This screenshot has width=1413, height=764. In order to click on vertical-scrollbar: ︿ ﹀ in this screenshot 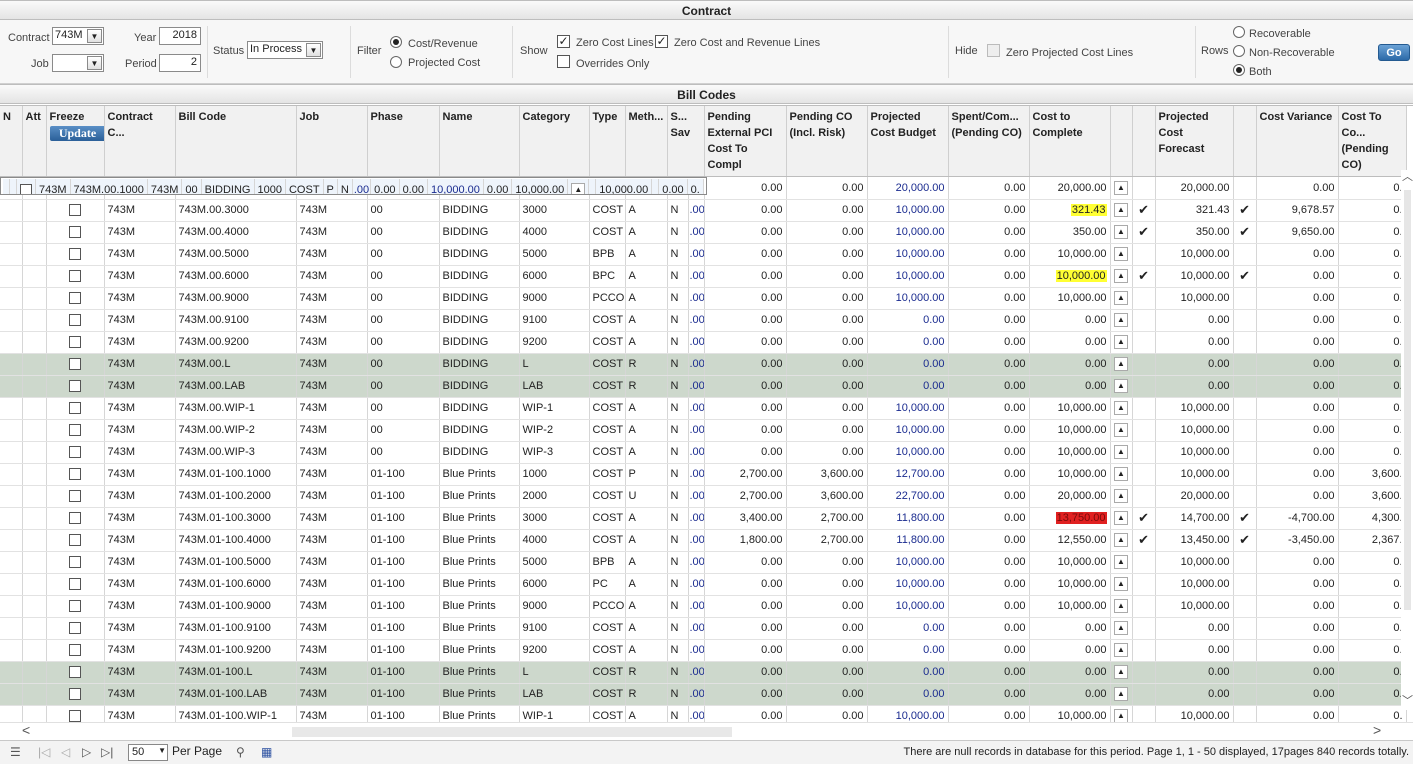, I will do `click(1407, 440)`.